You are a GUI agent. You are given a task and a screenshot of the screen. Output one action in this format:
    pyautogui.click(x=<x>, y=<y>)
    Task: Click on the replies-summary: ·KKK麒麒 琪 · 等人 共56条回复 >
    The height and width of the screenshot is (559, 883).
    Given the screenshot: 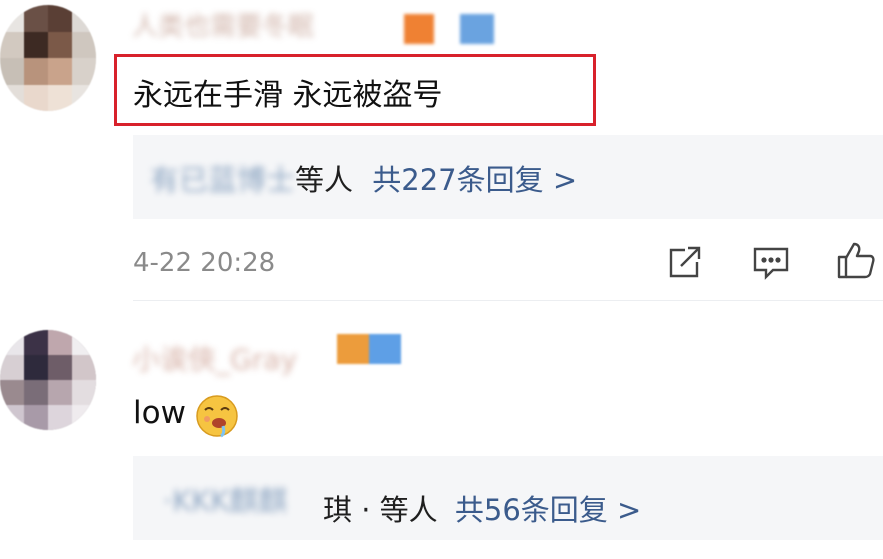 What is the action you would take?
    pyautogui.click(x=402, y=503)
    